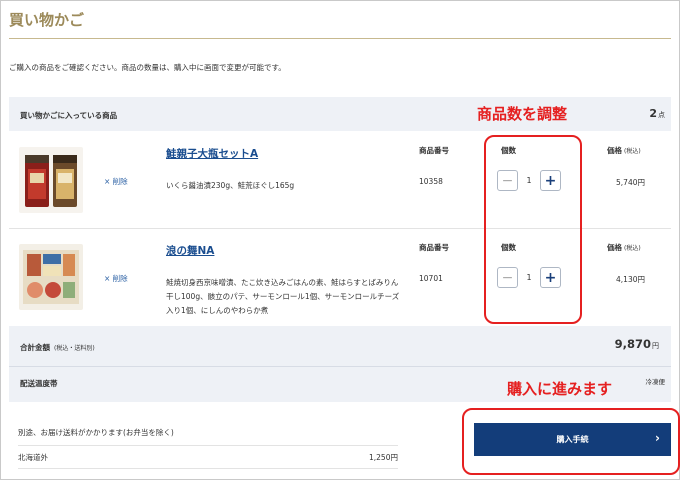 The width and height of the screenshot is (680, 480). I want to click on title-divider, so click(340, 38).